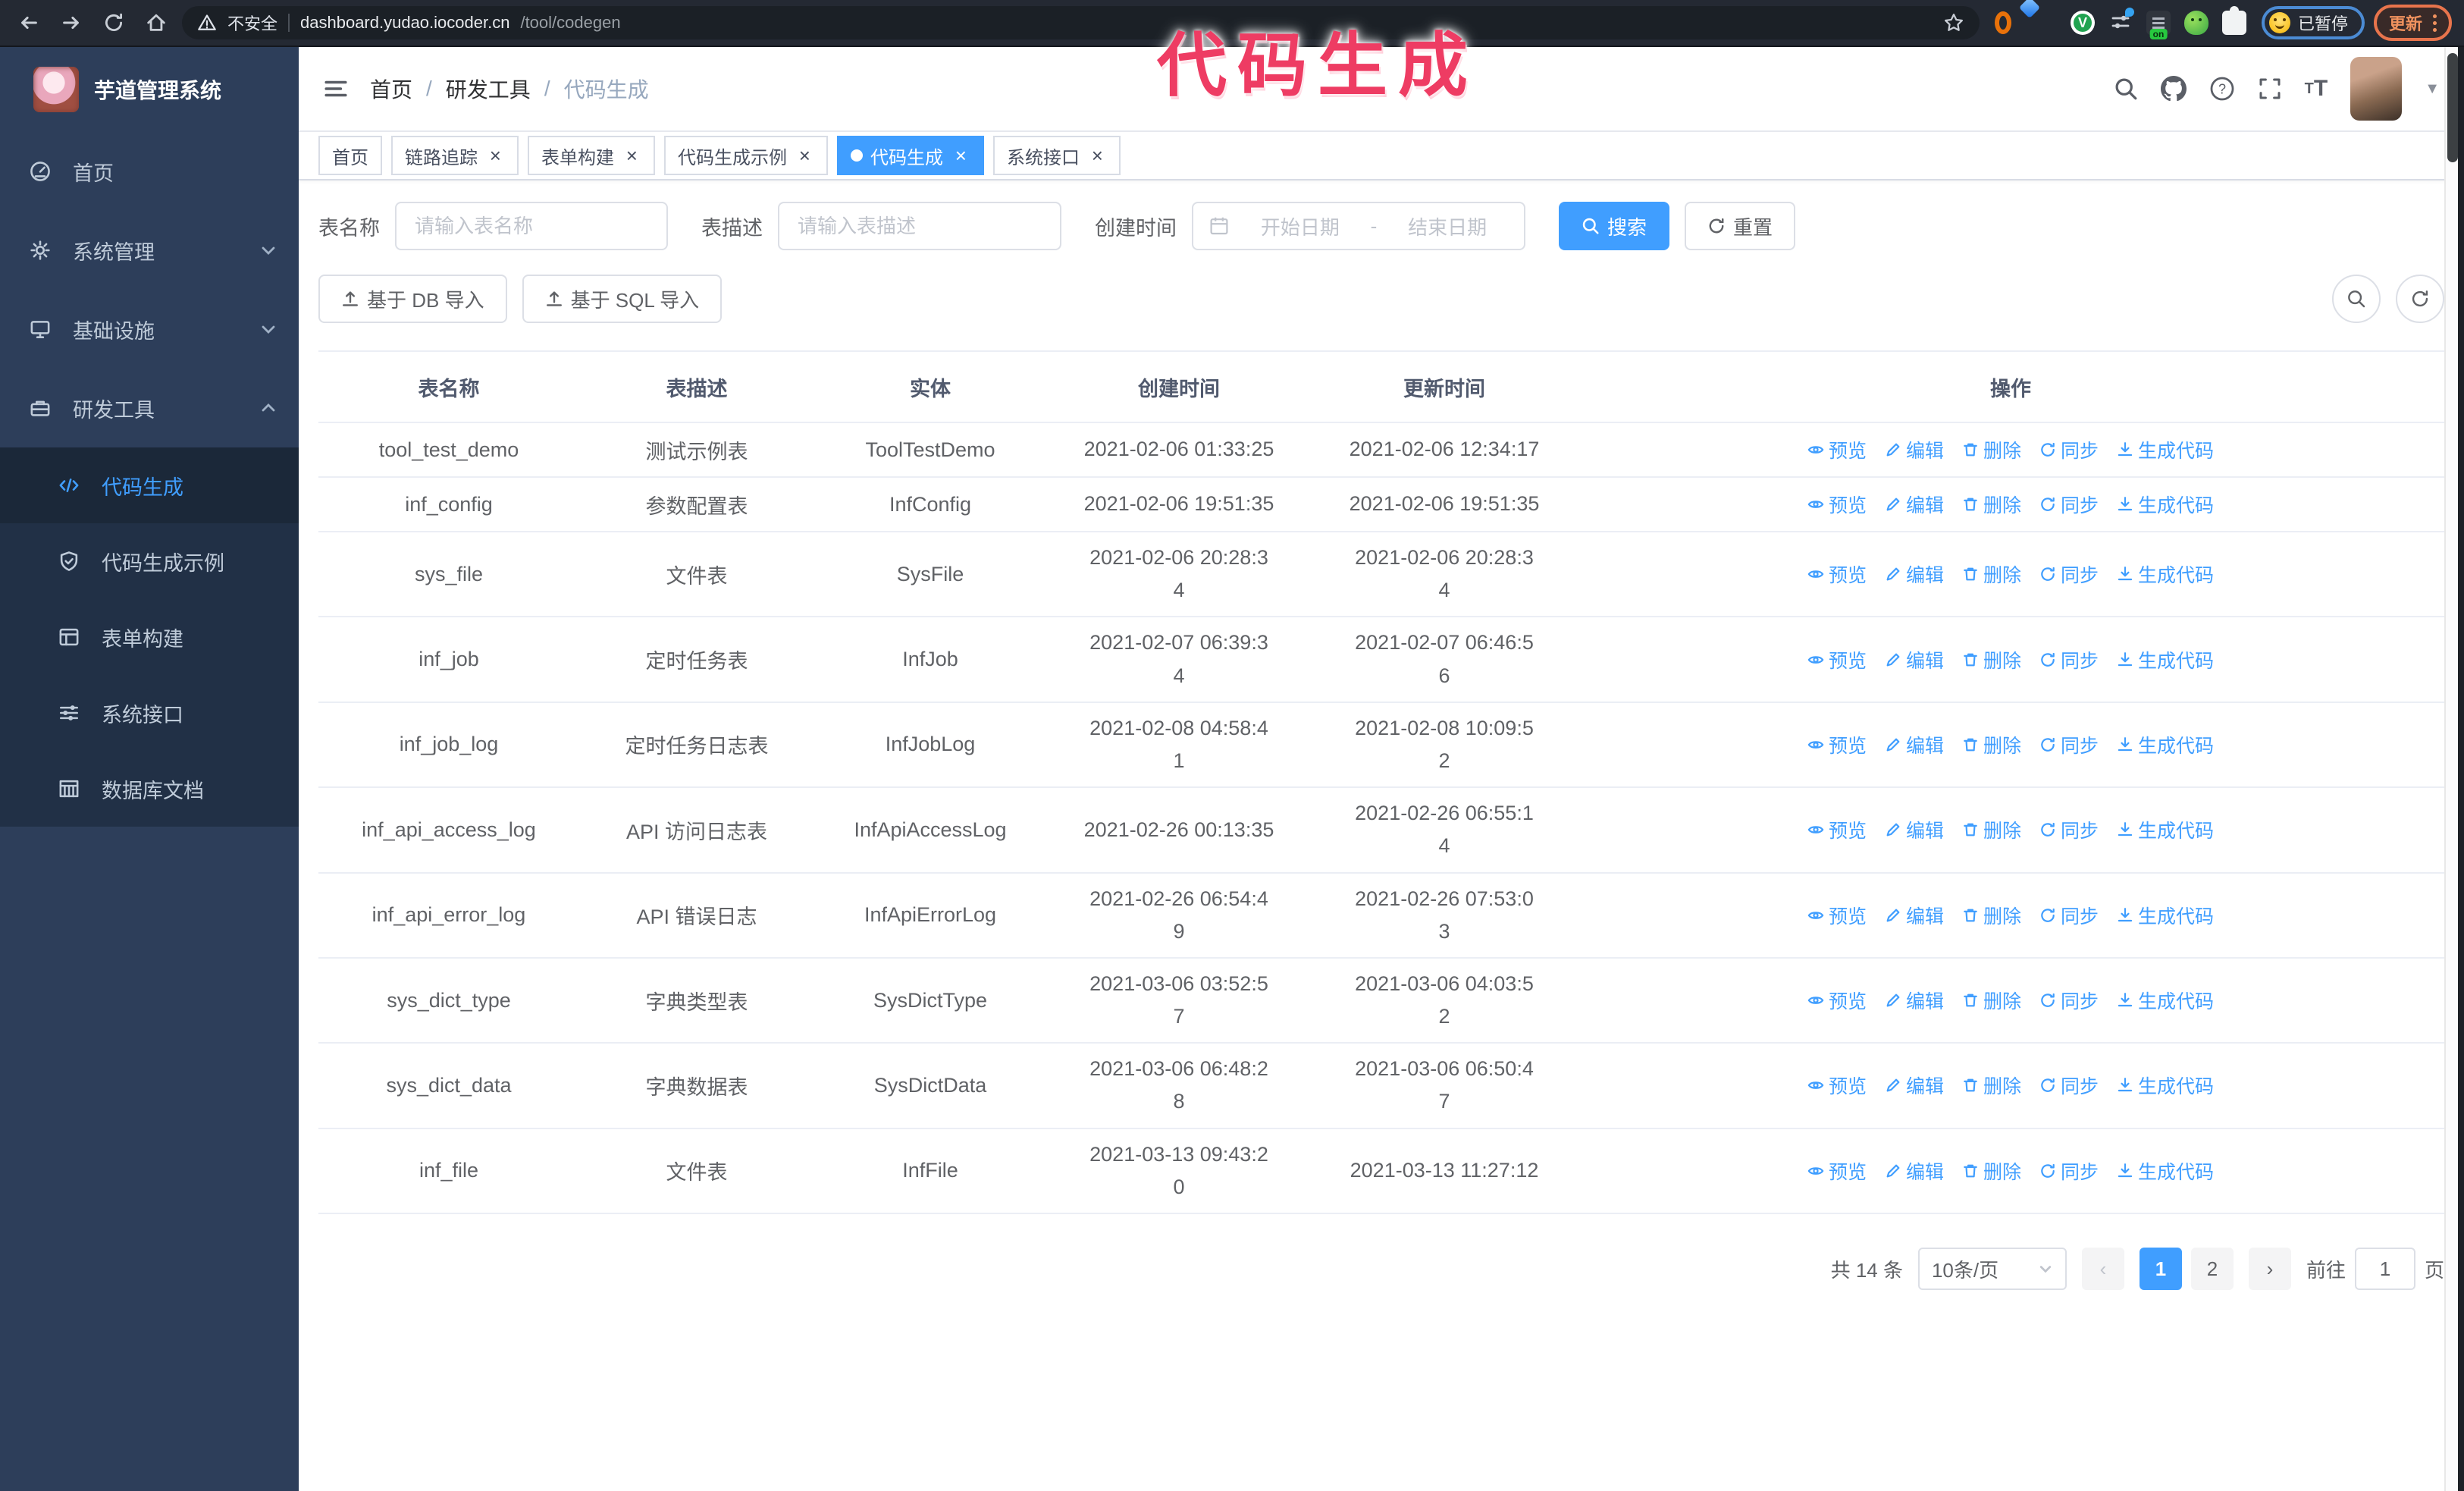 Image resolution: width=2464 pixels, height=1491 pixels. Describe the element at coordinates (2357, 299) in the screenshot. I see `toggle-search-button` at that location.